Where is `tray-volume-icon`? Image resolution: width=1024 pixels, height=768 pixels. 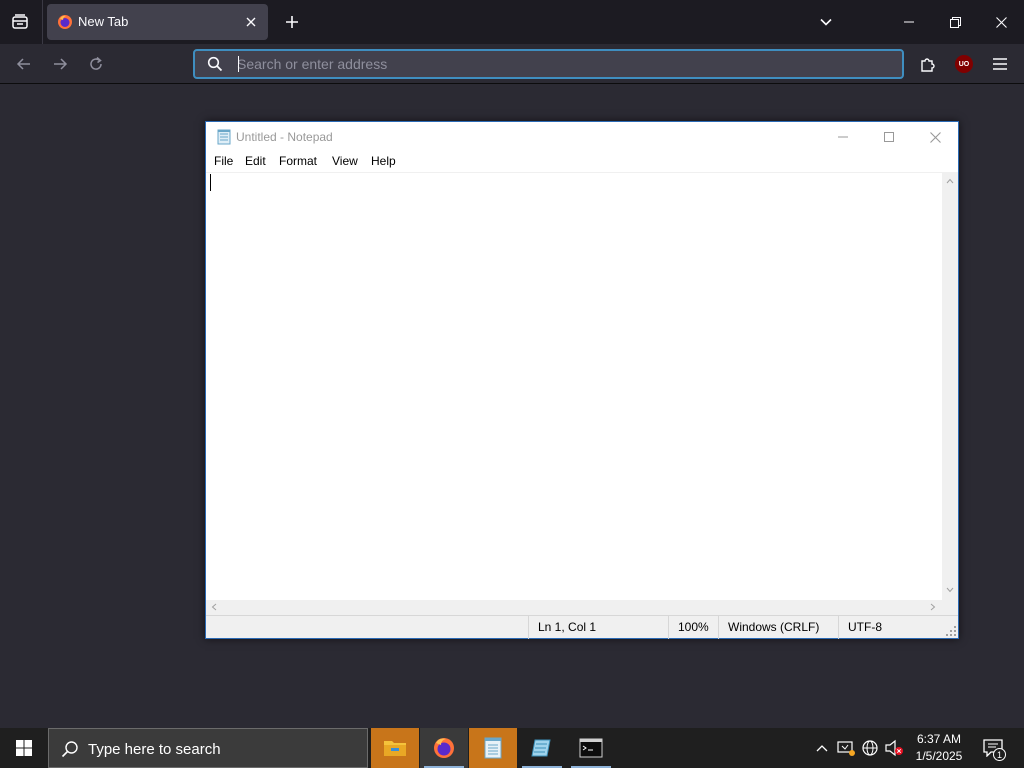 tray-volume-icon is located at coordinates (894, 748).